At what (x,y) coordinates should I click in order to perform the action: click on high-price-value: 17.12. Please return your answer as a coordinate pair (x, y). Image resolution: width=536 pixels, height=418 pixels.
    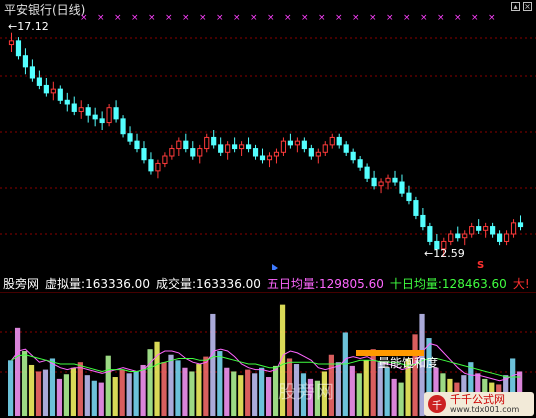
    Looking at the image, I should click on (33, 26).